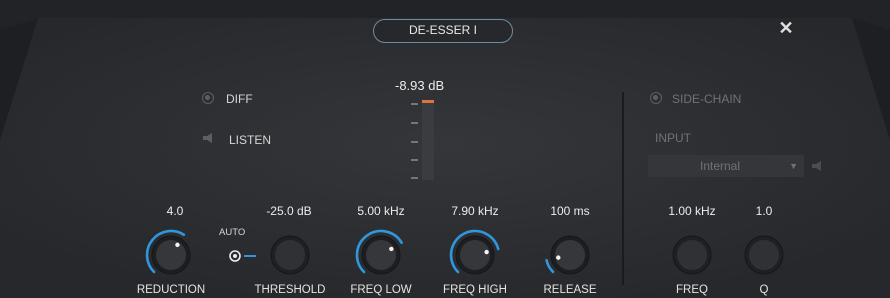 The width and height of the screenshot is (890, 298). Describe the element at coordinates (443, 31) in the screenshot. I see `preset-title-button: DE-ESSER I` at that location.